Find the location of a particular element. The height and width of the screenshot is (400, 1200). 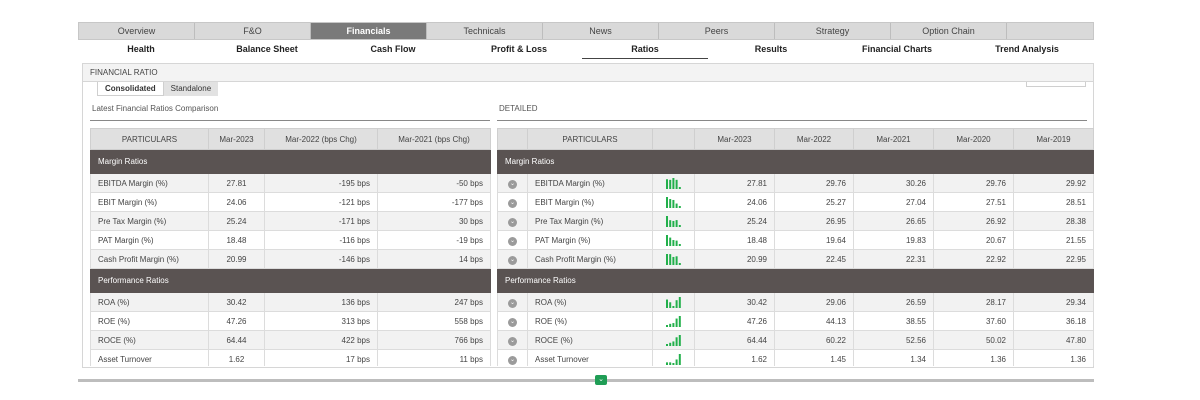

cell-value: 29.06 is located at coordinates (814, 302).